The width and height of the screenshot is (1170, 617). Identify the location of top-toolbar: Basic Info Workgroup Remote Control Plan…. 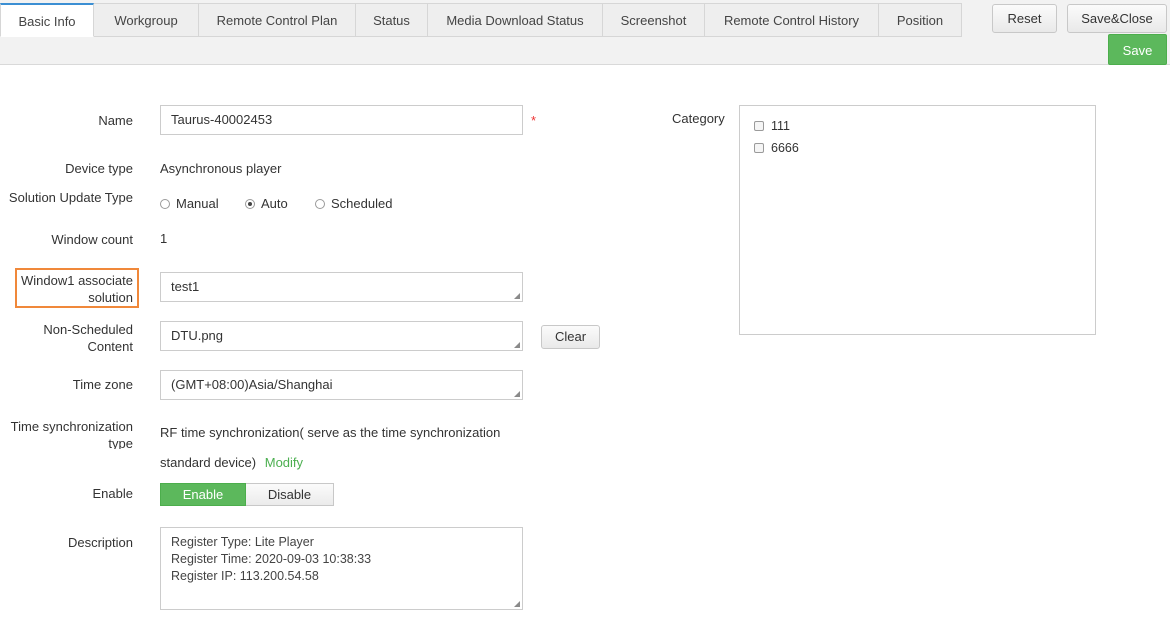
(585, 32).